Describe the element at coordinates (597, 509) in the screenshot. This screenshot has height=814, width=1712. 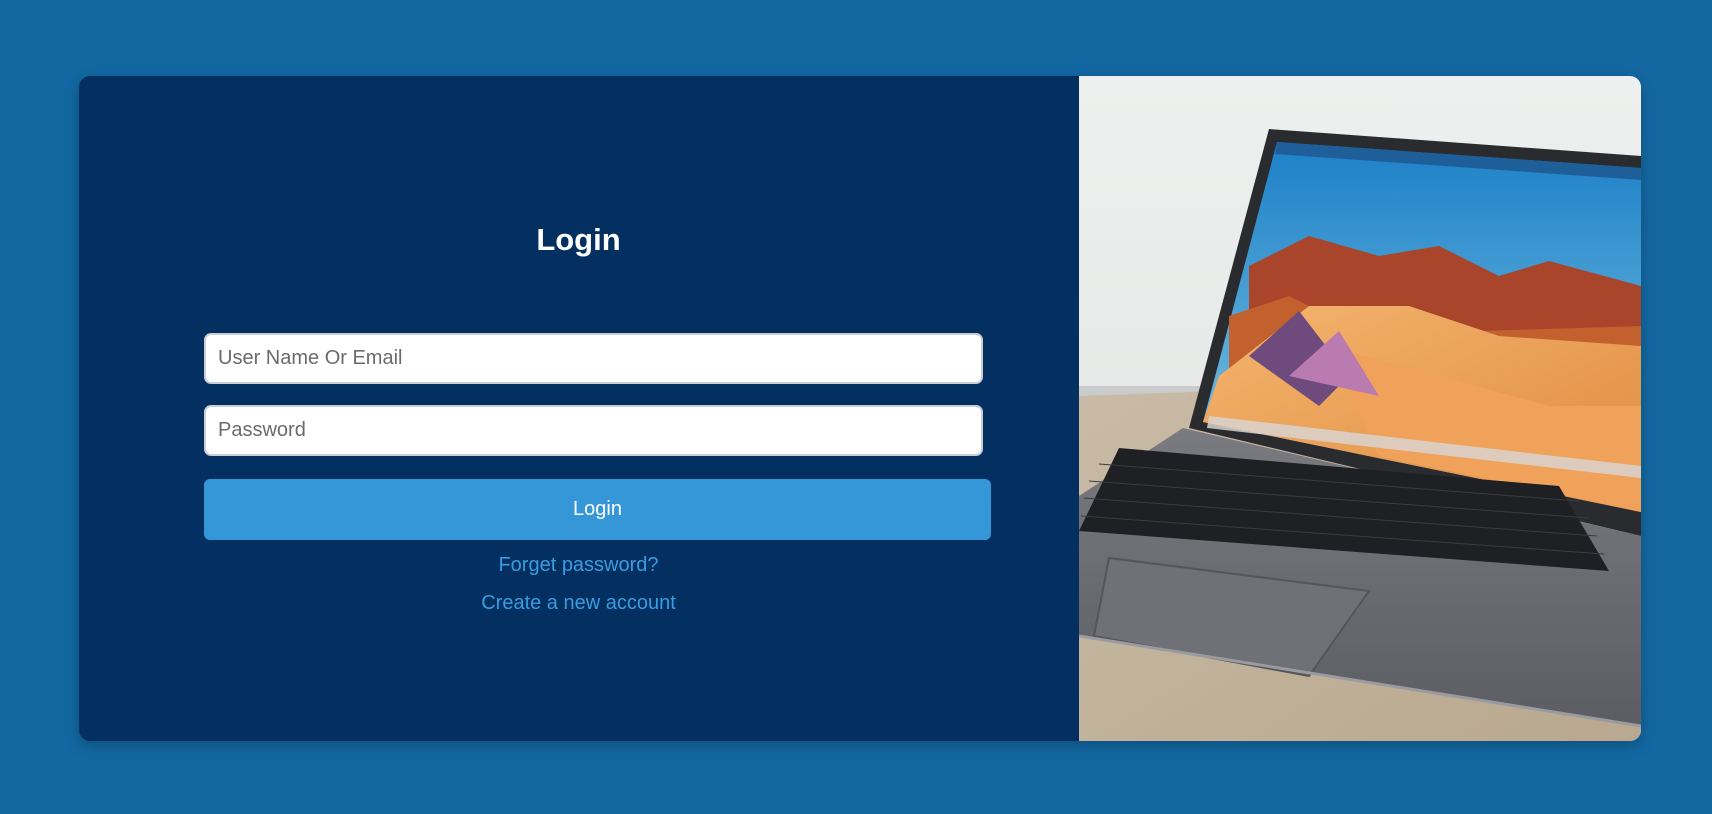
I see `login-button: Login` at that location.